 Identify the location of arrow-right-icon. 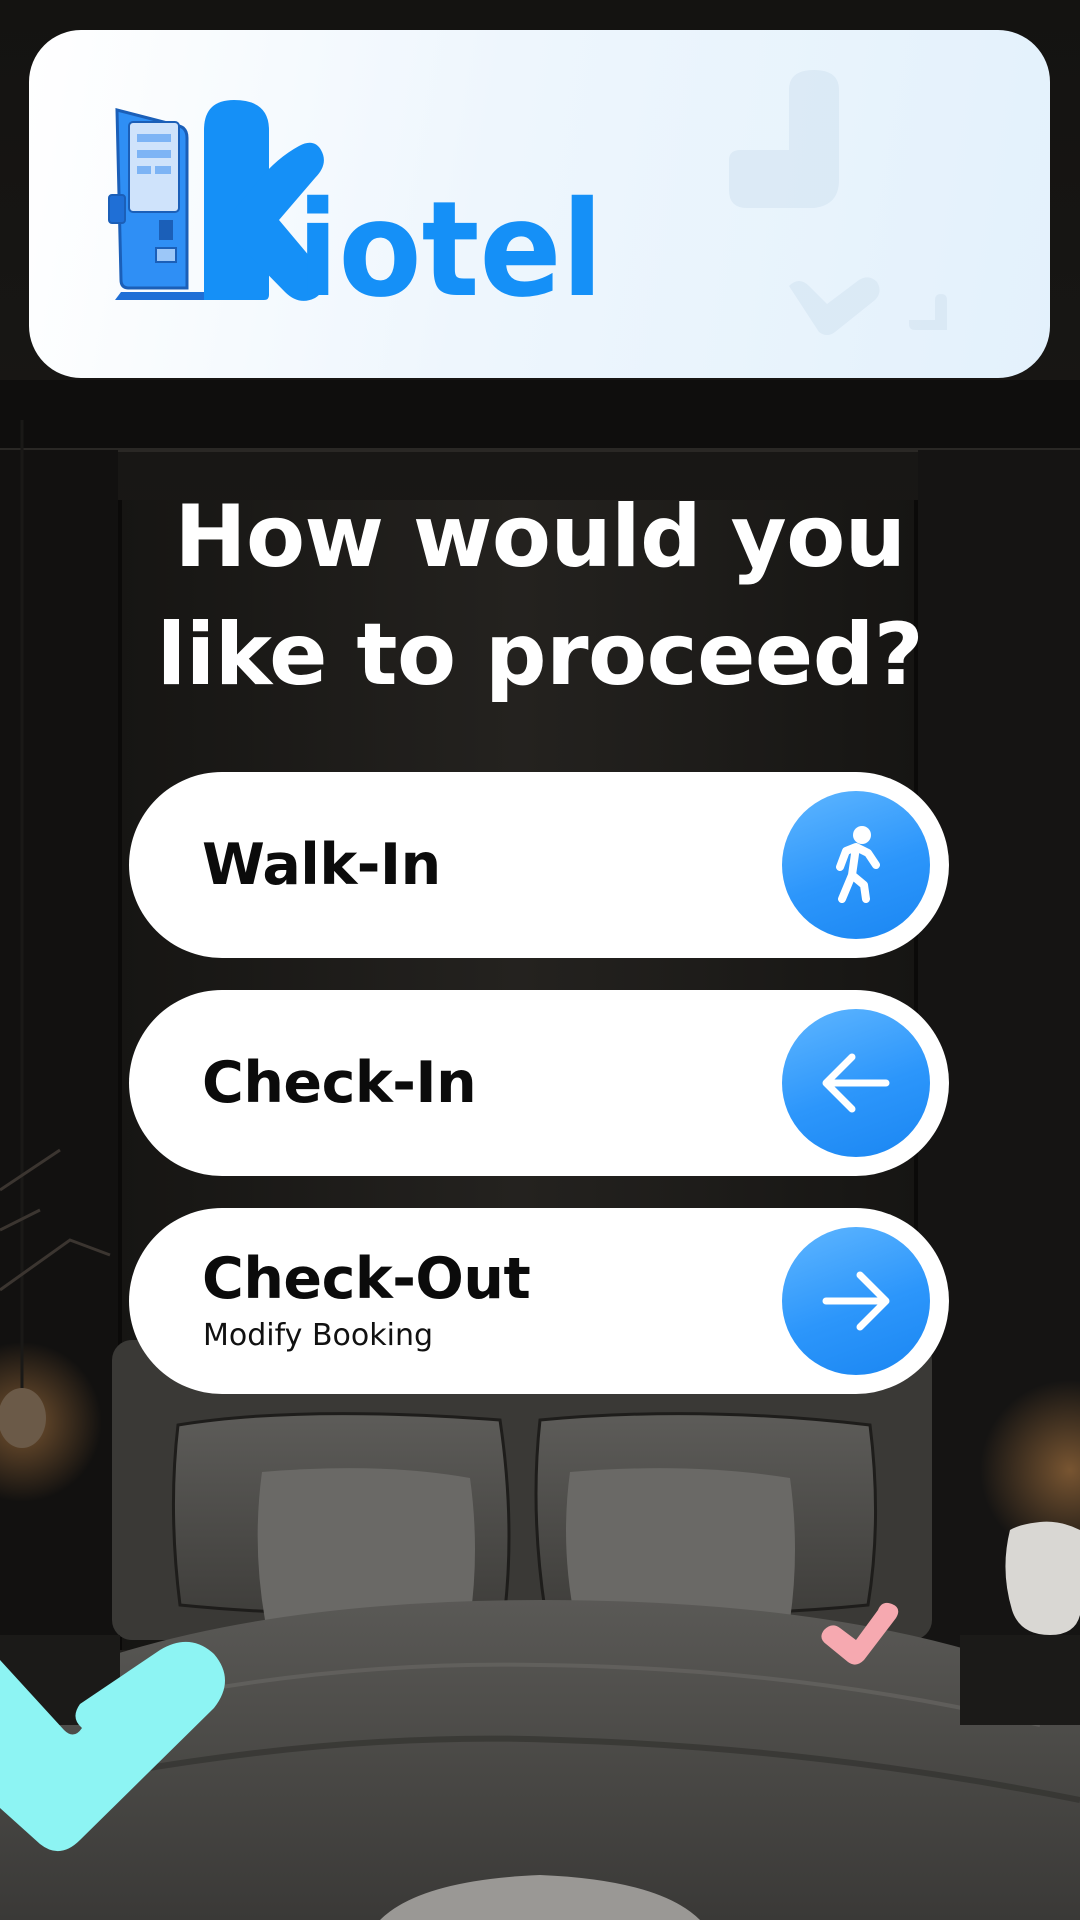
(856, 1301).